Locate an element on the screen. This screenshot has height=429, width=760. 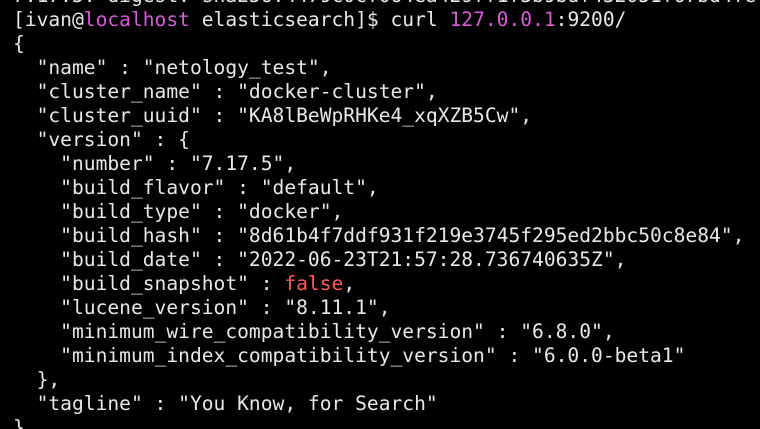
build-snapshot-key: "build_snapshot" : is located at coordinates (149, 283).